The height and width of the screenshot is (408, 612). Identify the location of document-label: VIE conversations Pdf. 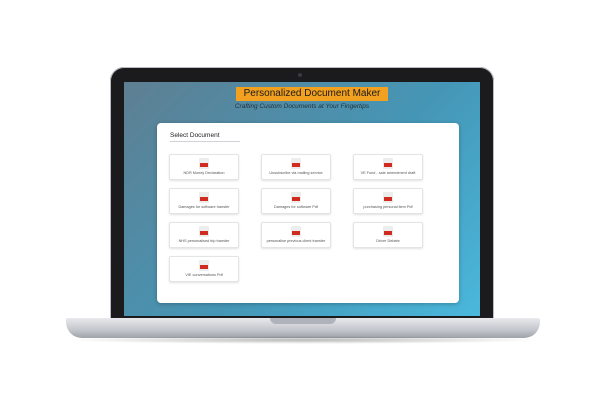
(204, 275).